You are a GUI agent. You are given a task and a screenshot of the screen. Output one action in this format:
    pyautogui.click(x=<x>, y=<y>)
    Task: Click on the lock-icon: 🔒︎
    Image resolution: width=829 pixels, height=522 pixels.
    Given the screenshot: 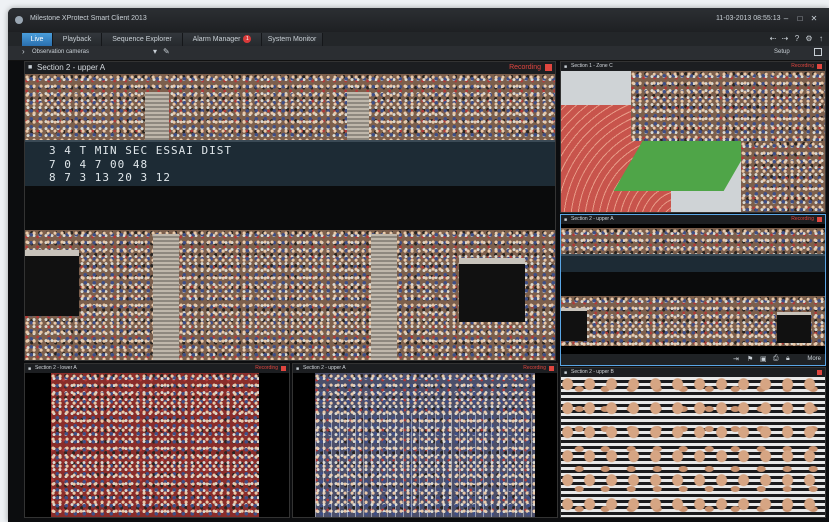 What is the action you would take?
    pyautogui.click(x=788, y=359)
    